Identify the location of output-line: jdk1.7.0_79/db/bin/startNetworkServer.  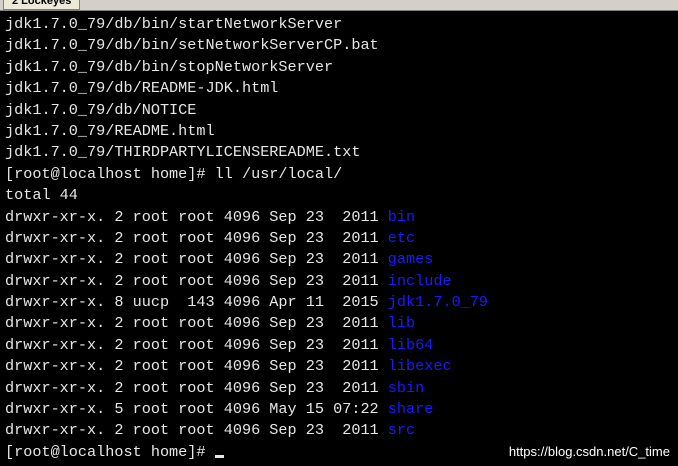
(174, 24).